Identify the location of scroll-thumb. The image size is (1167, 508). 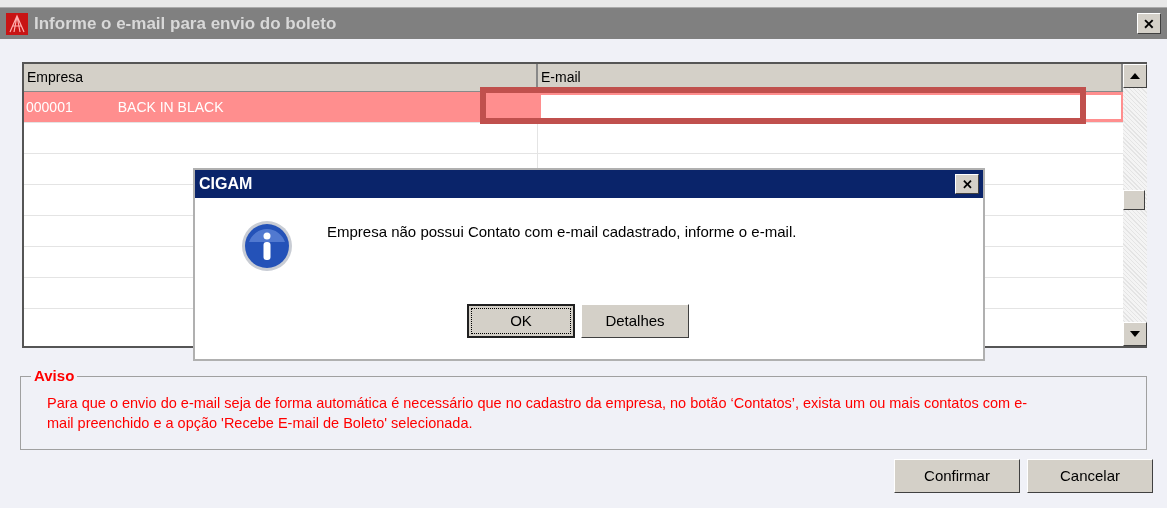
(1134, 200).